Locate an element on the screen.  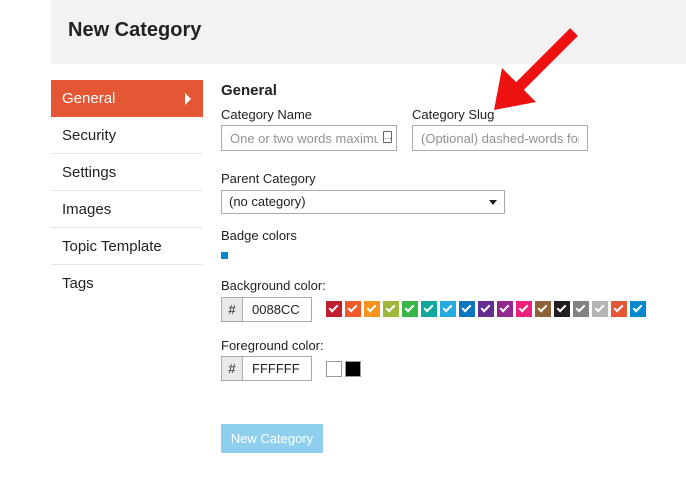
red-arrow-annotation is located at coordinates (536, 69).